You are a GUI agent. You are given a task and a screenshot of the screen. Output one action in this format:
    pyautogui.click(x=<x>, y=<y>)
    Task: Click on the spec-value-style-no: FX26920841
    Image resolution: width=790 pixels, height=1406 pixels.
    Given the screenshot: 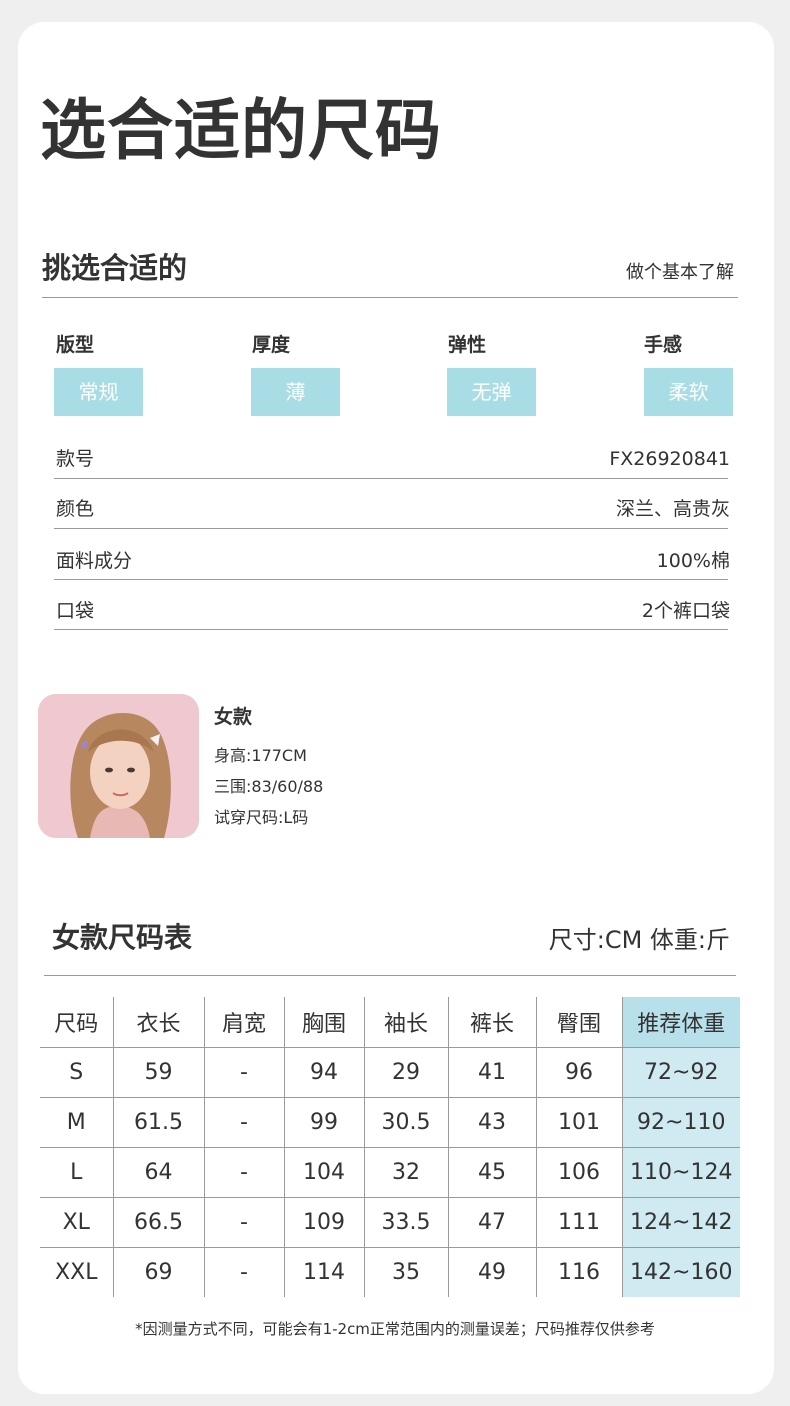 What is the action you would take?
    pyautogui.click(x=669, y=459)
    